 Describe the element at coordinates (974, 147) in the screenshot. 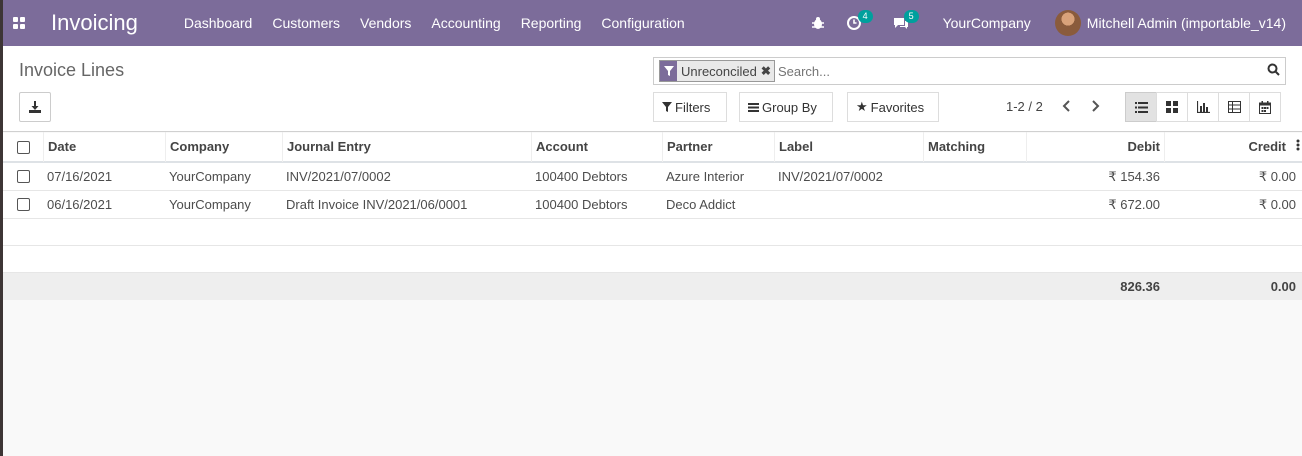

I see `column-header-matching: Matching` at that location.